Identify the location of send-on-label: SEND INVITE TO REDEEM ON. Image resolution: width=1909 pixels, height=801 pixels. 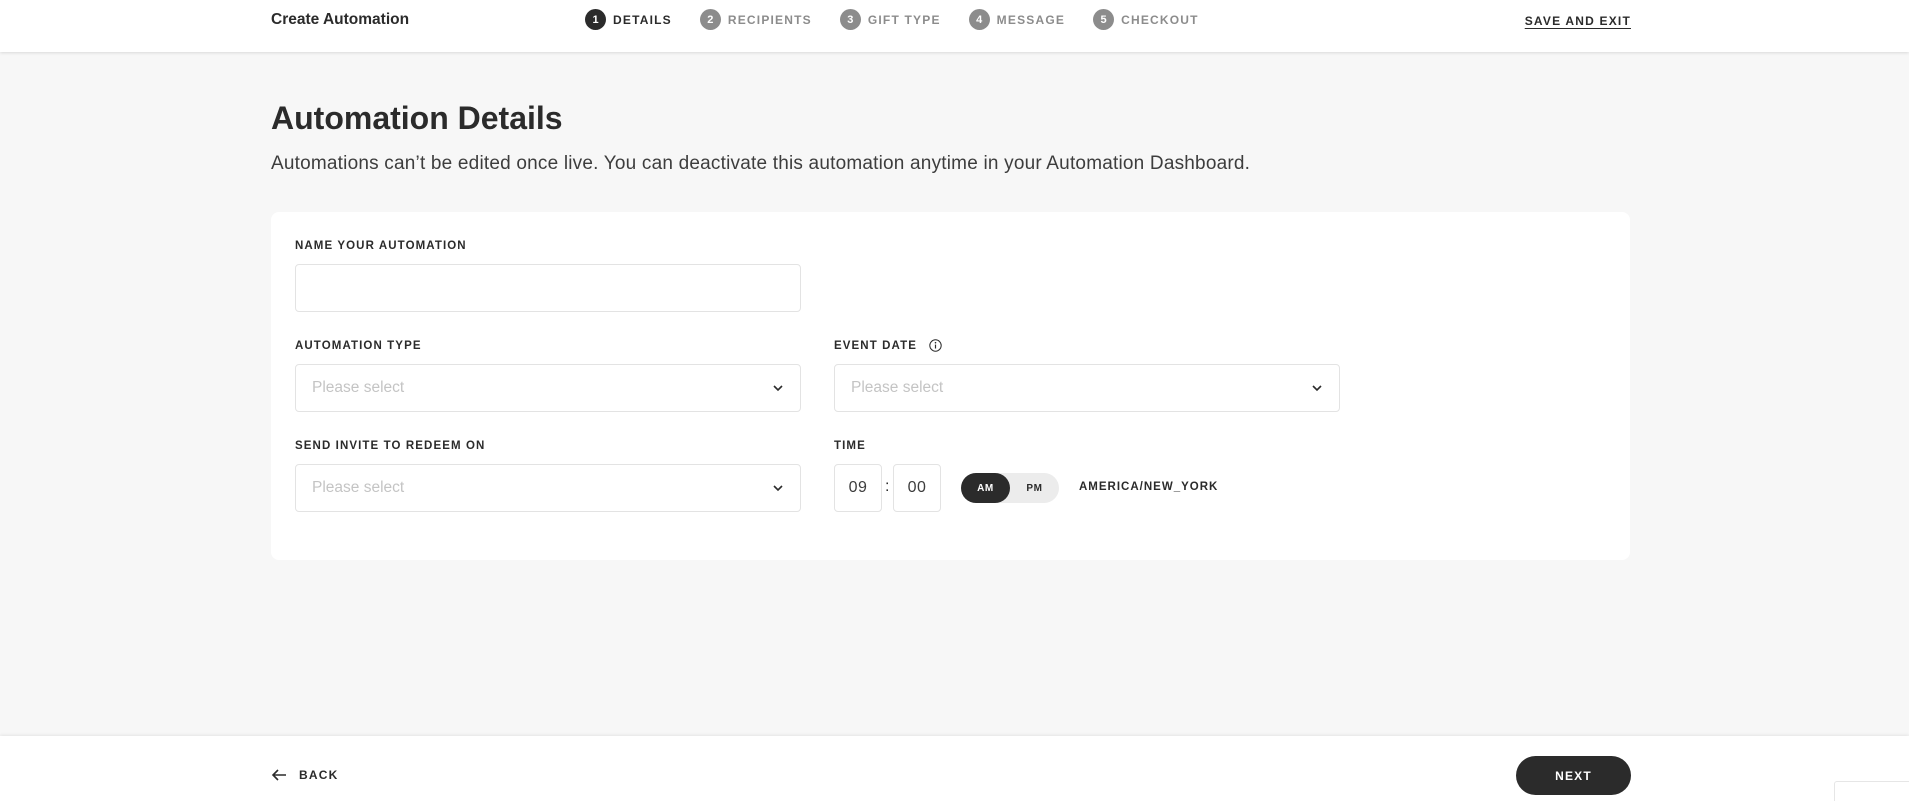
(390, 446).